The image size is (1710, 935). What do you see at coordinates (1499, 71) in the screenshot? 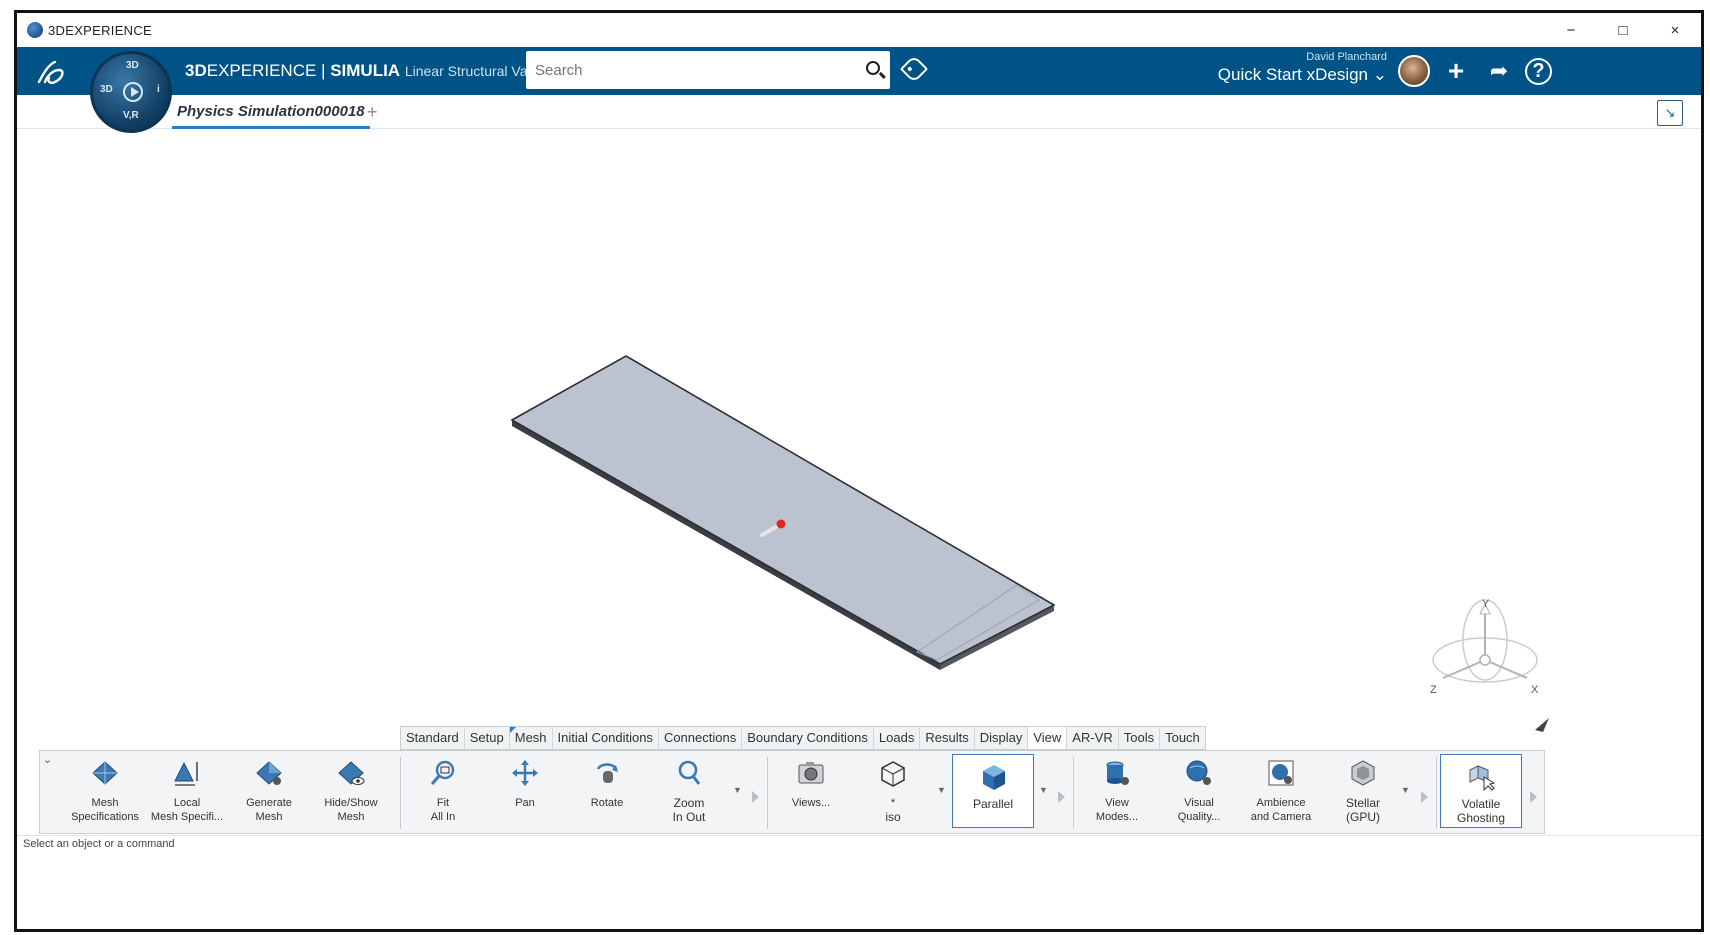
I see `share-icon: ➦` at bounding box center [1499, 71].